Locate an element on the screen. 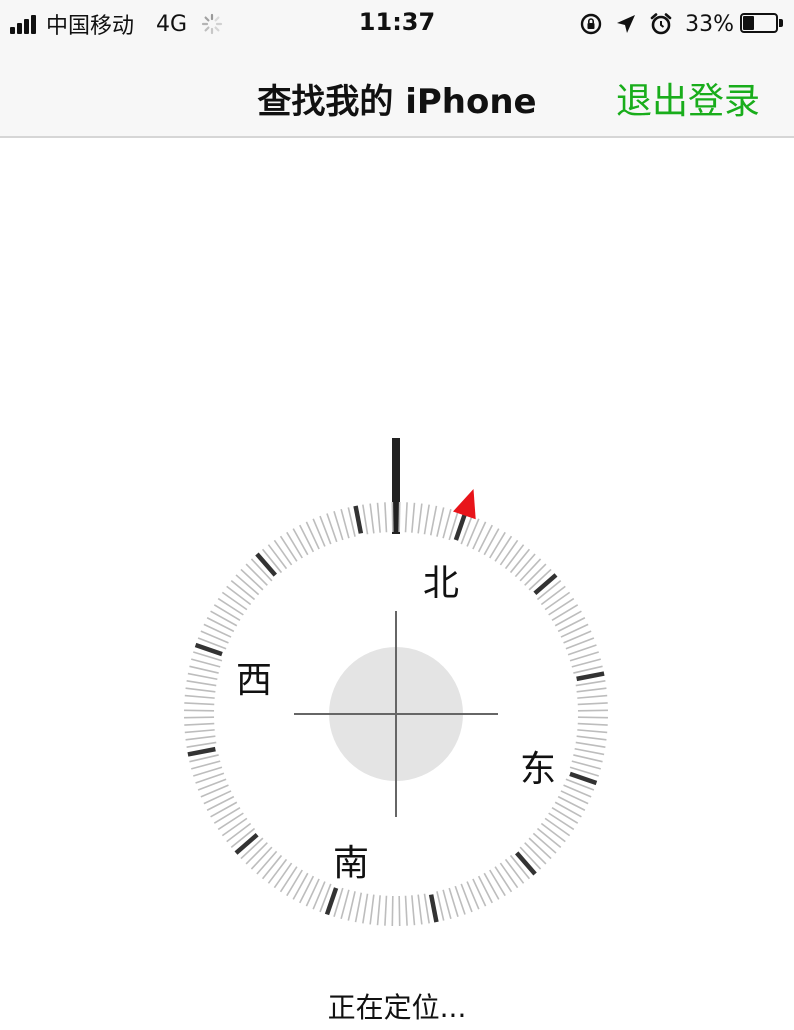 Image resolution: width=794 pixels, height=1030 pixels. status-bar: 中国移动 4G 11:37 33% is located at coordinates (397, 23).